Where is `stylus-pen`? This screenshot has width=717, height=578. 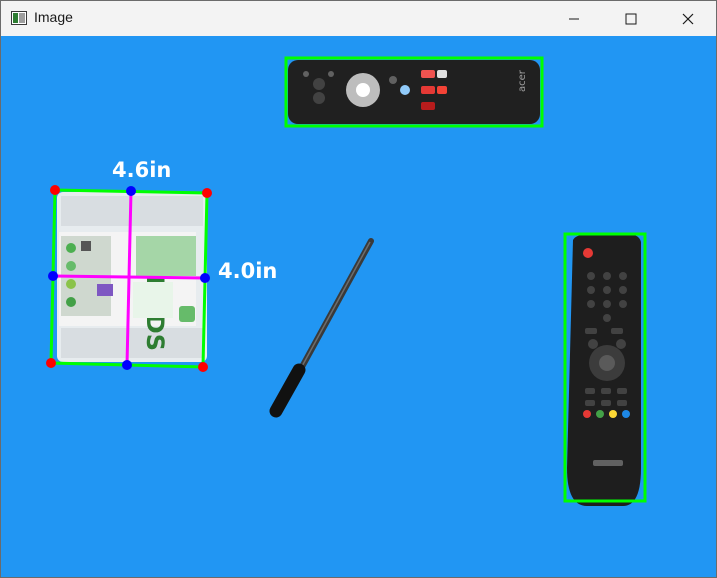 stylus-pen is located at coordinates (321, 328).